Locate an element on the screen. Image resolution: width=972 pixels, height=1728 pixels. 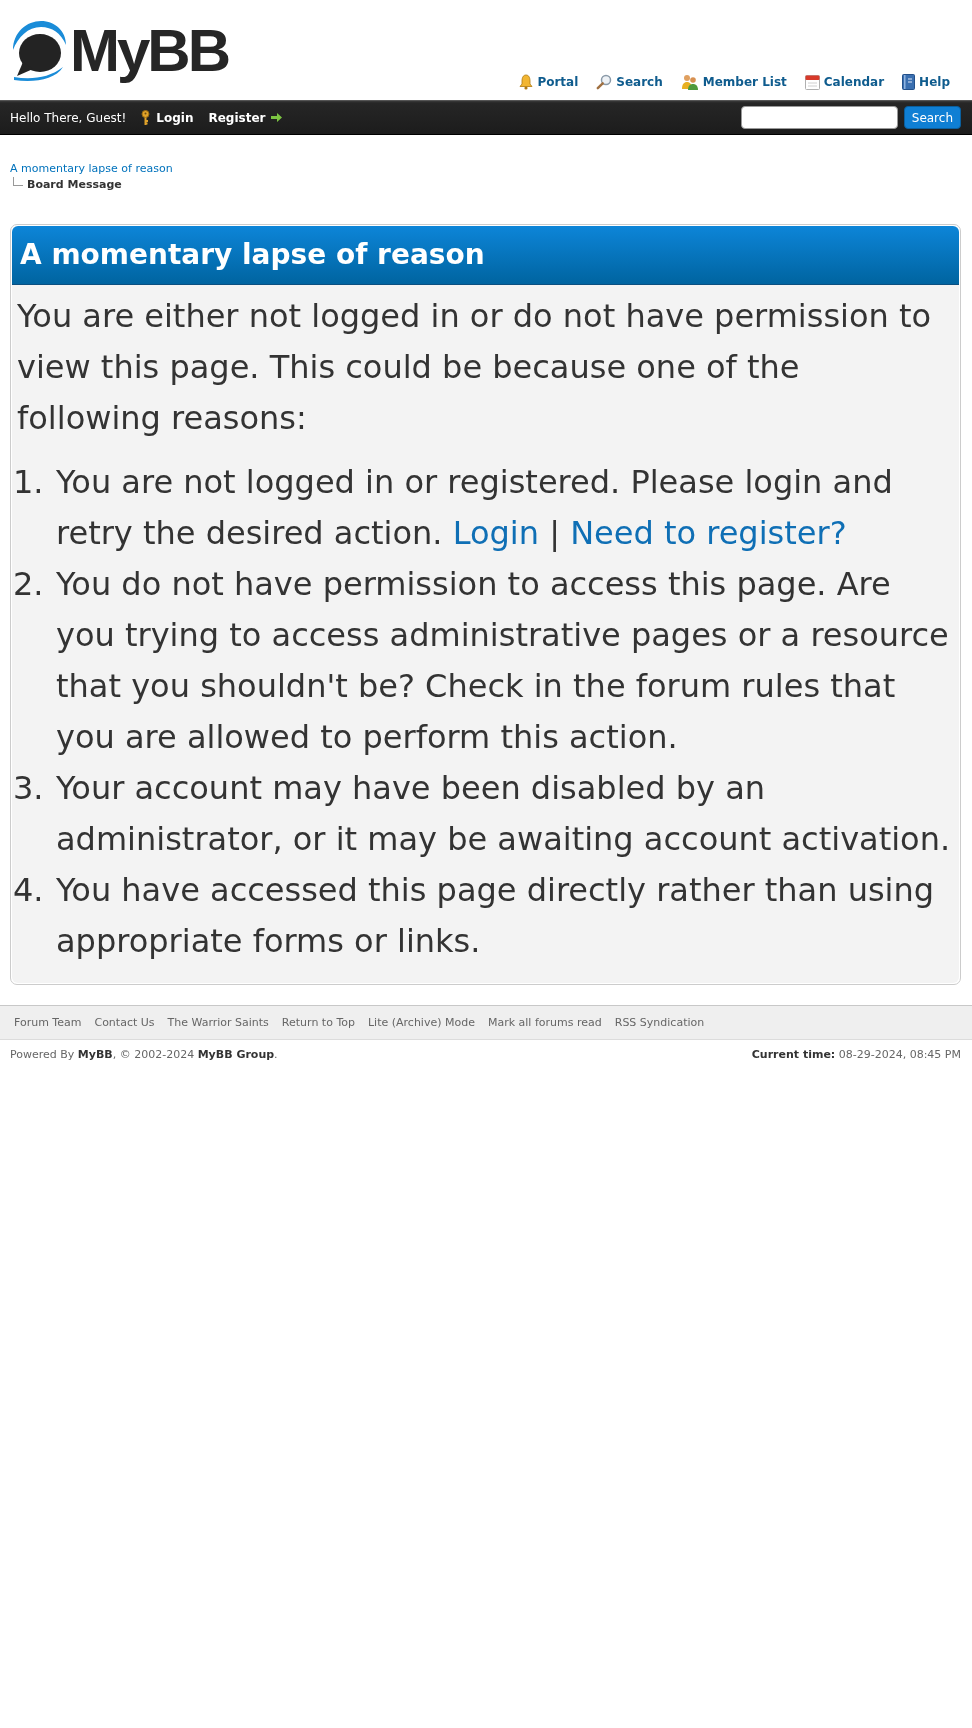
footer-link: Return to Top is located at coordinates (318, 1022).